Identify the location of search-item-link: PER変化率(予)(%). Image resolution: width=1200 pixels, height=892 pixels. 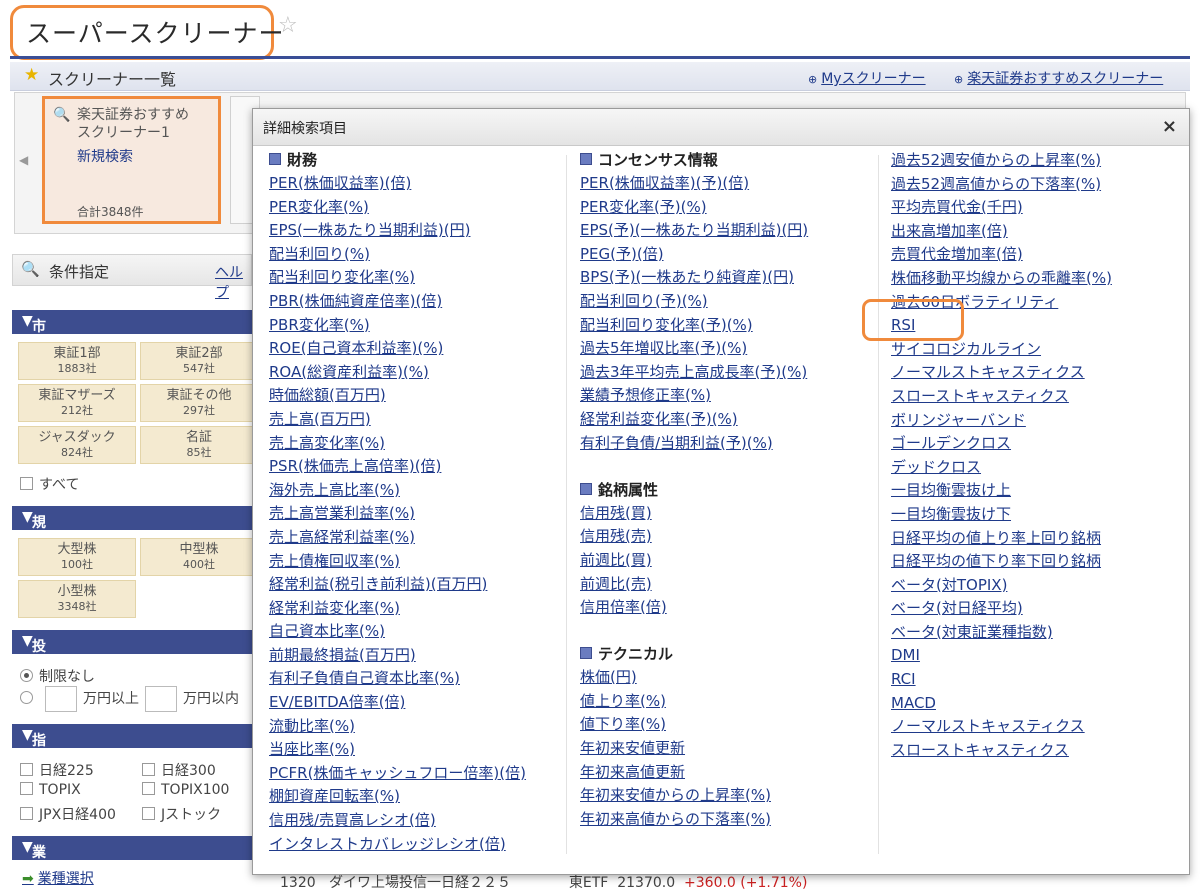
(725, 208).